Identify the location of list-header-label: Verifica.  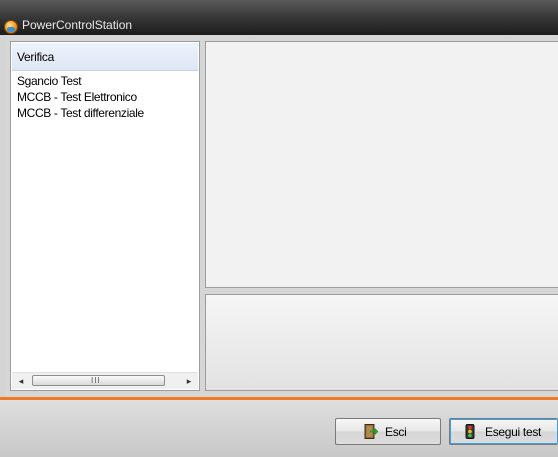
(35, 57).